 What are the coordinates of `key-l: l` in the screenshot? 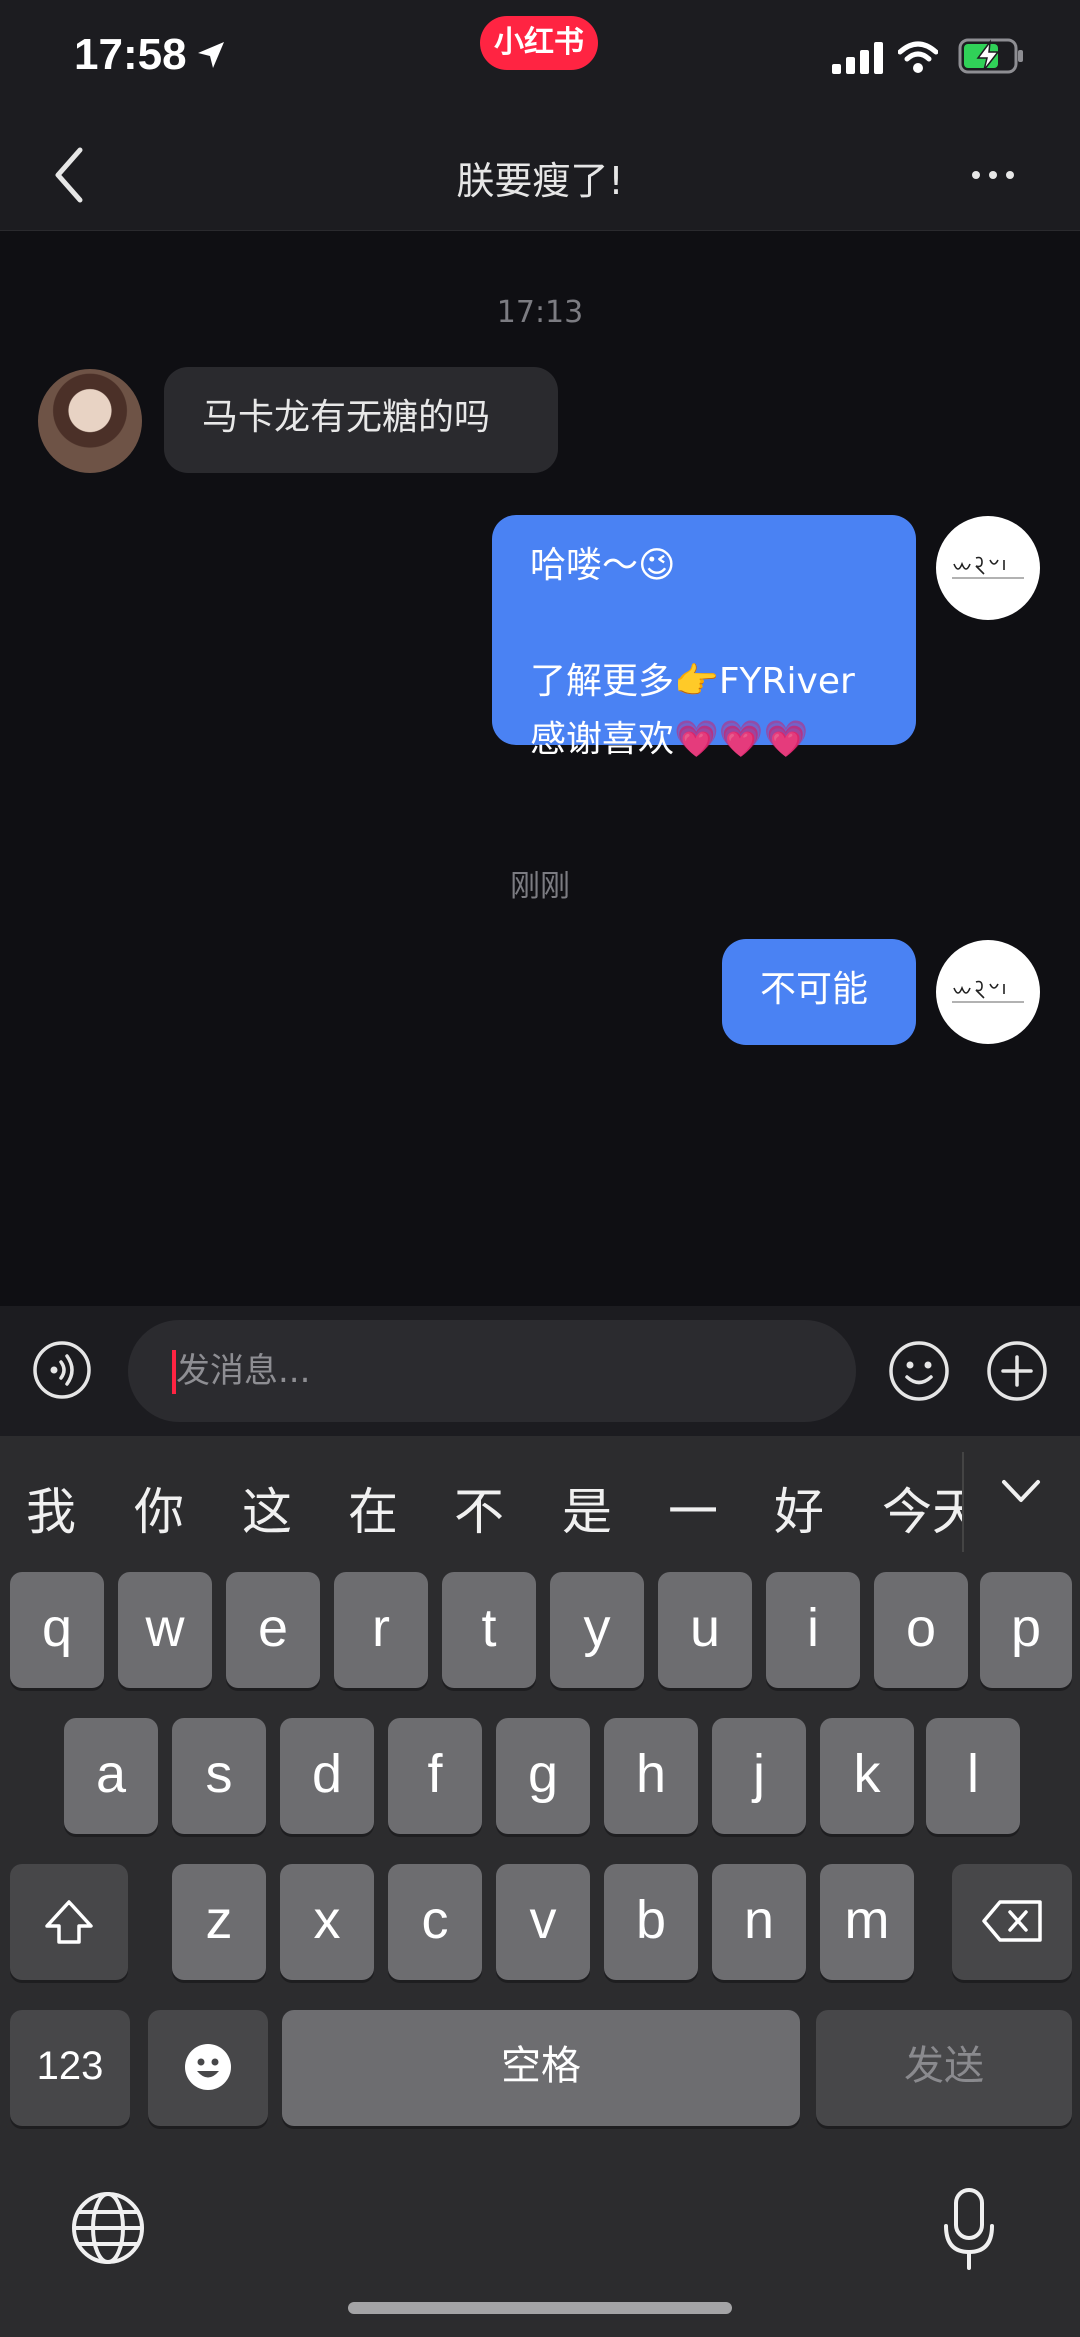 It's located at (973, 1776).